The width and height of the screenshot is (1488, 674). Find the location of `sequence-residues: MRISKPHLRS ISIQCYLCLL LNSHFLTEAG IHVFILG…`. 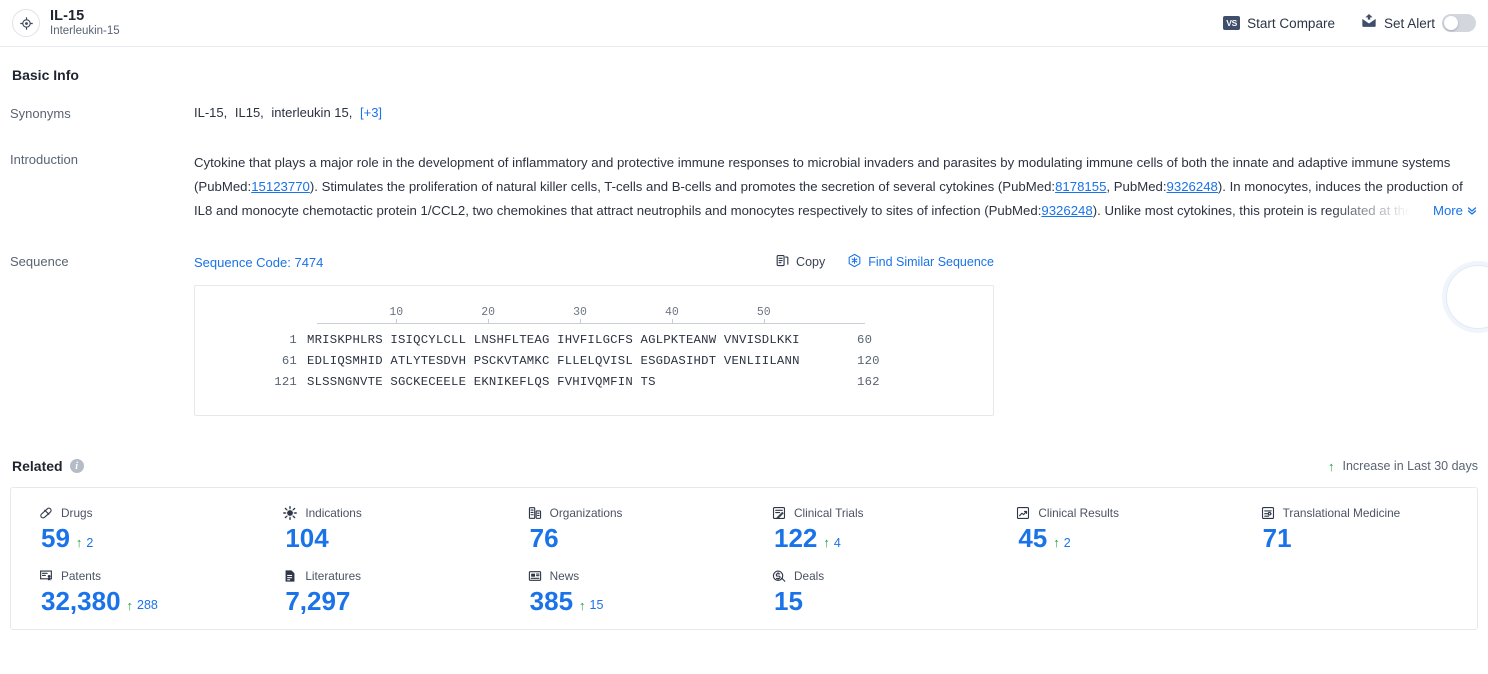

sequence-residues: MRISKPHLRS ISIQCYLCLL LNSHFLTEAG IHVFILG… is located at coordinates (582, 340).